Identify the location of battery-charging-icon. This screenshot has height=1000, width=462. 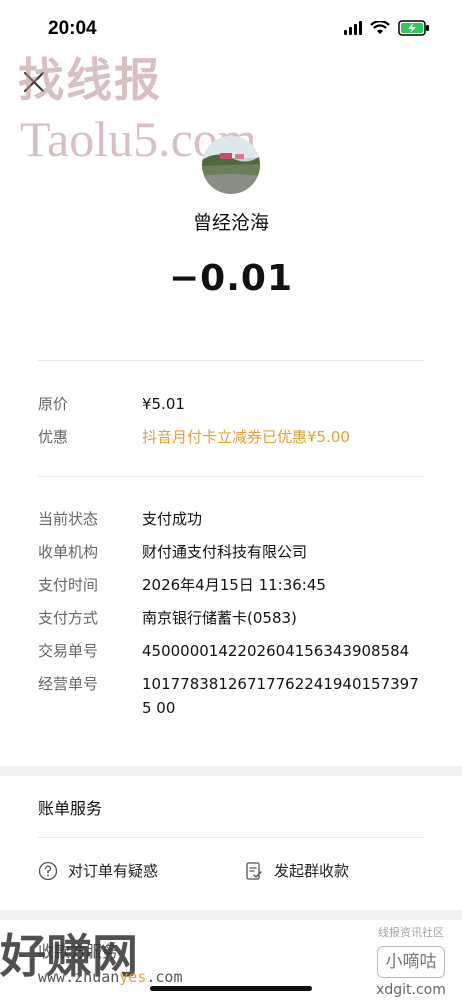
(414, 28).